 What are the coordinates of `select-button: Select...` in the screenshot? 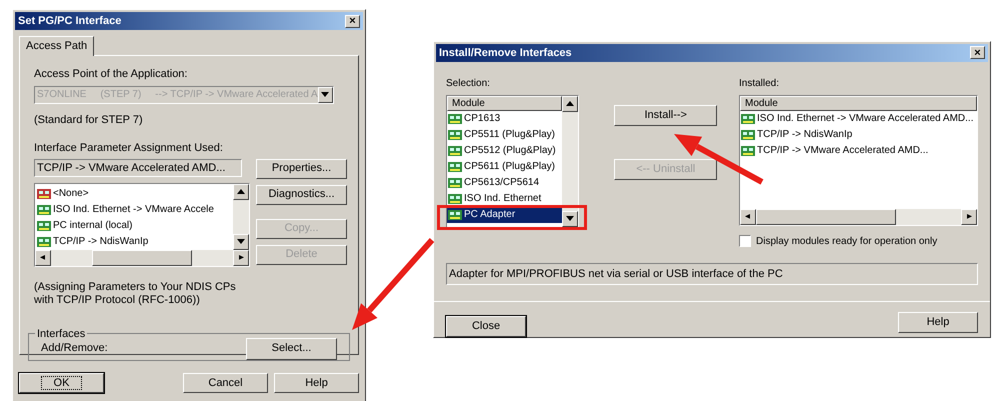 It's located at (291, 349).